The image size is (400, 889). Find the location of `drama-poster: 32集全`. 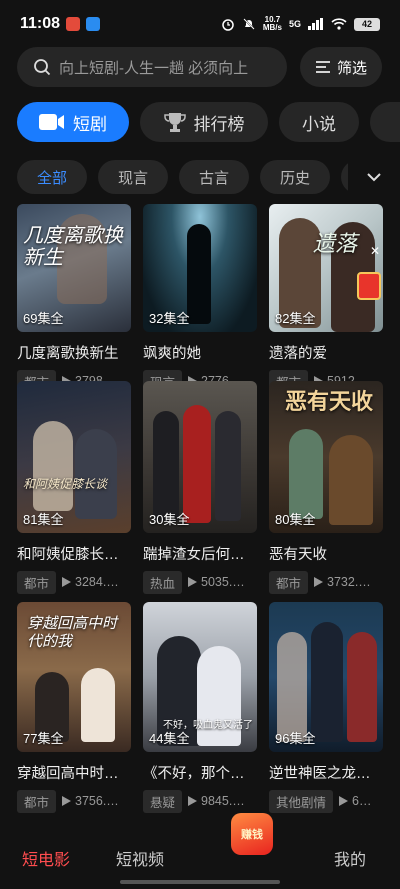

drama-poster: 32集全 is located at coordinates (200, 268).